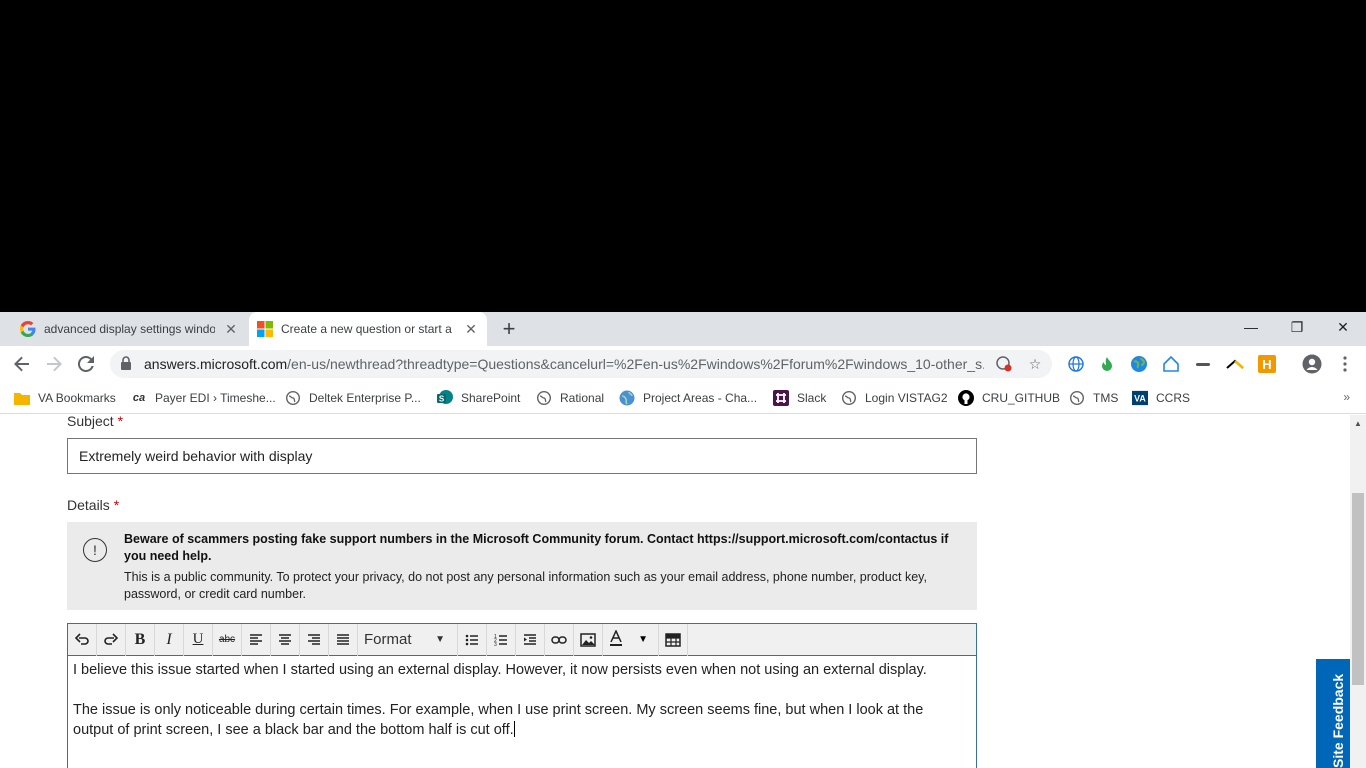 Image resolution: width=1366 pixels, height=768 pixels. What do you see at coordinates (1346, 397) in the screenshot?
I see `bookmarks-overflow-button: »` at bounding box center [1346, 397].